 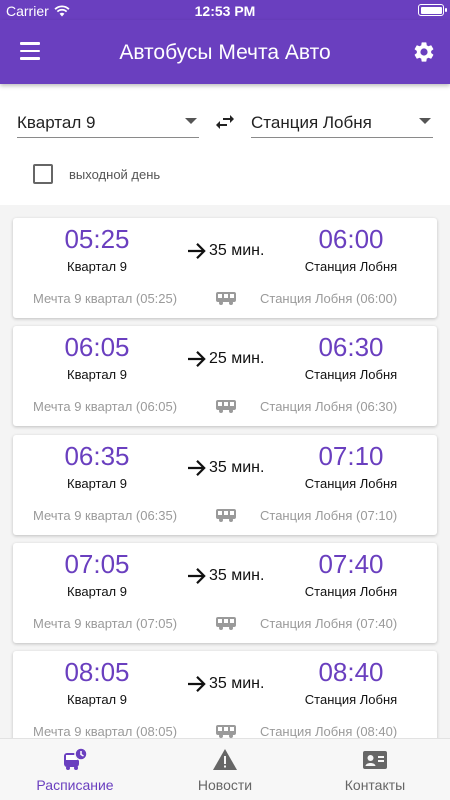 What do you see at coordinates (105, 298) in the screenshot?
I see `route-from-text: Мечта 9 квартал (05:25)` at bounding box center [105, 298].